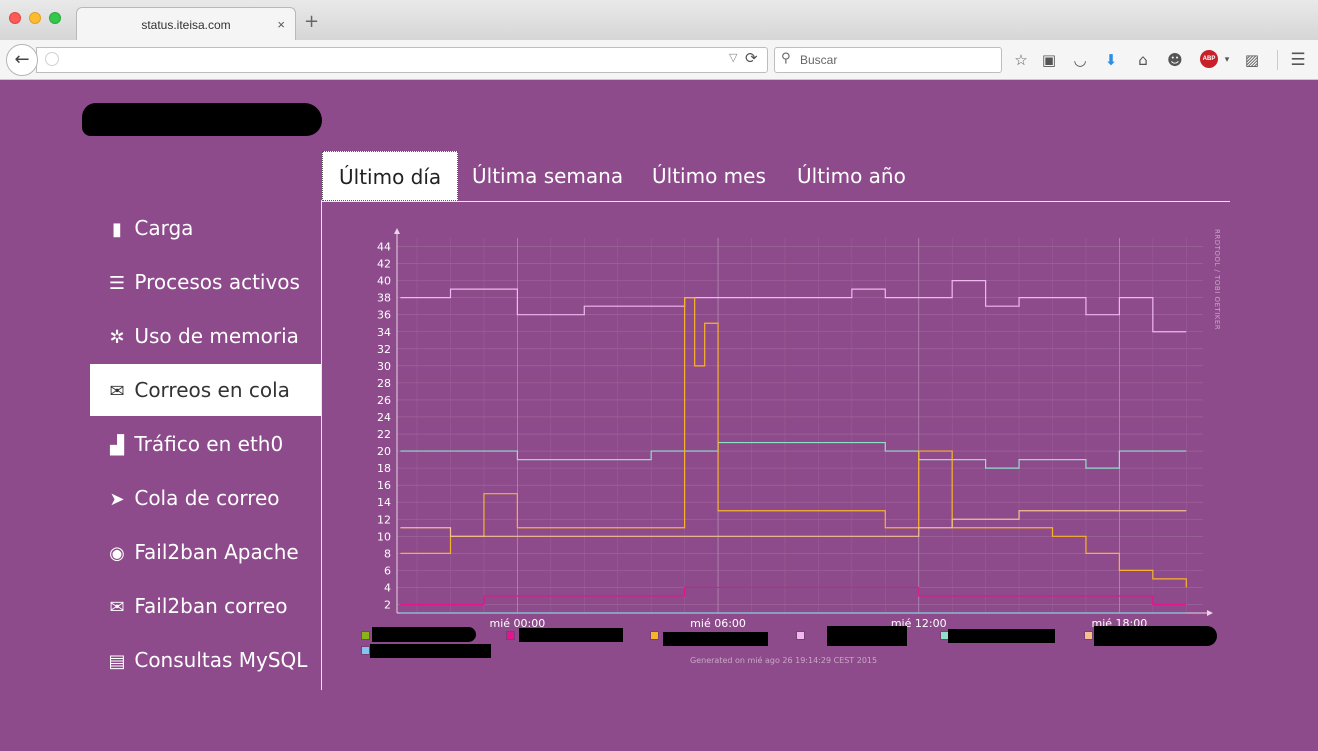 The height and width of the screenshot is (751, 1318). I want to click on y-tick-label: 44, so click(384, 247).